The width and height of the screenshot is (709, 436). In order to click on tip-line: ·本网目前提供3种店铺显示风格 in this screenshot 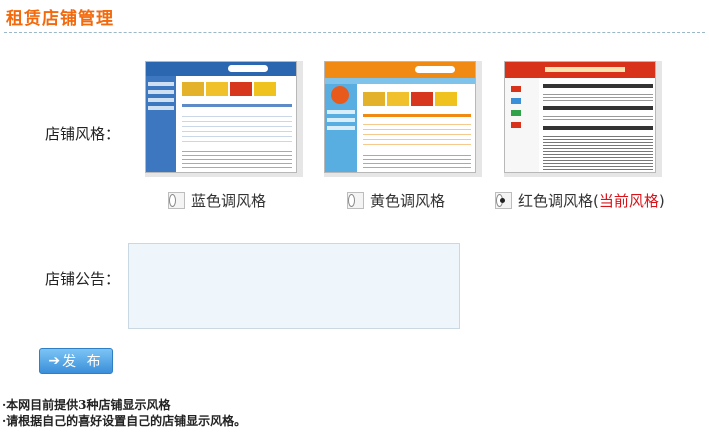, I will do `click(86, 405)`.